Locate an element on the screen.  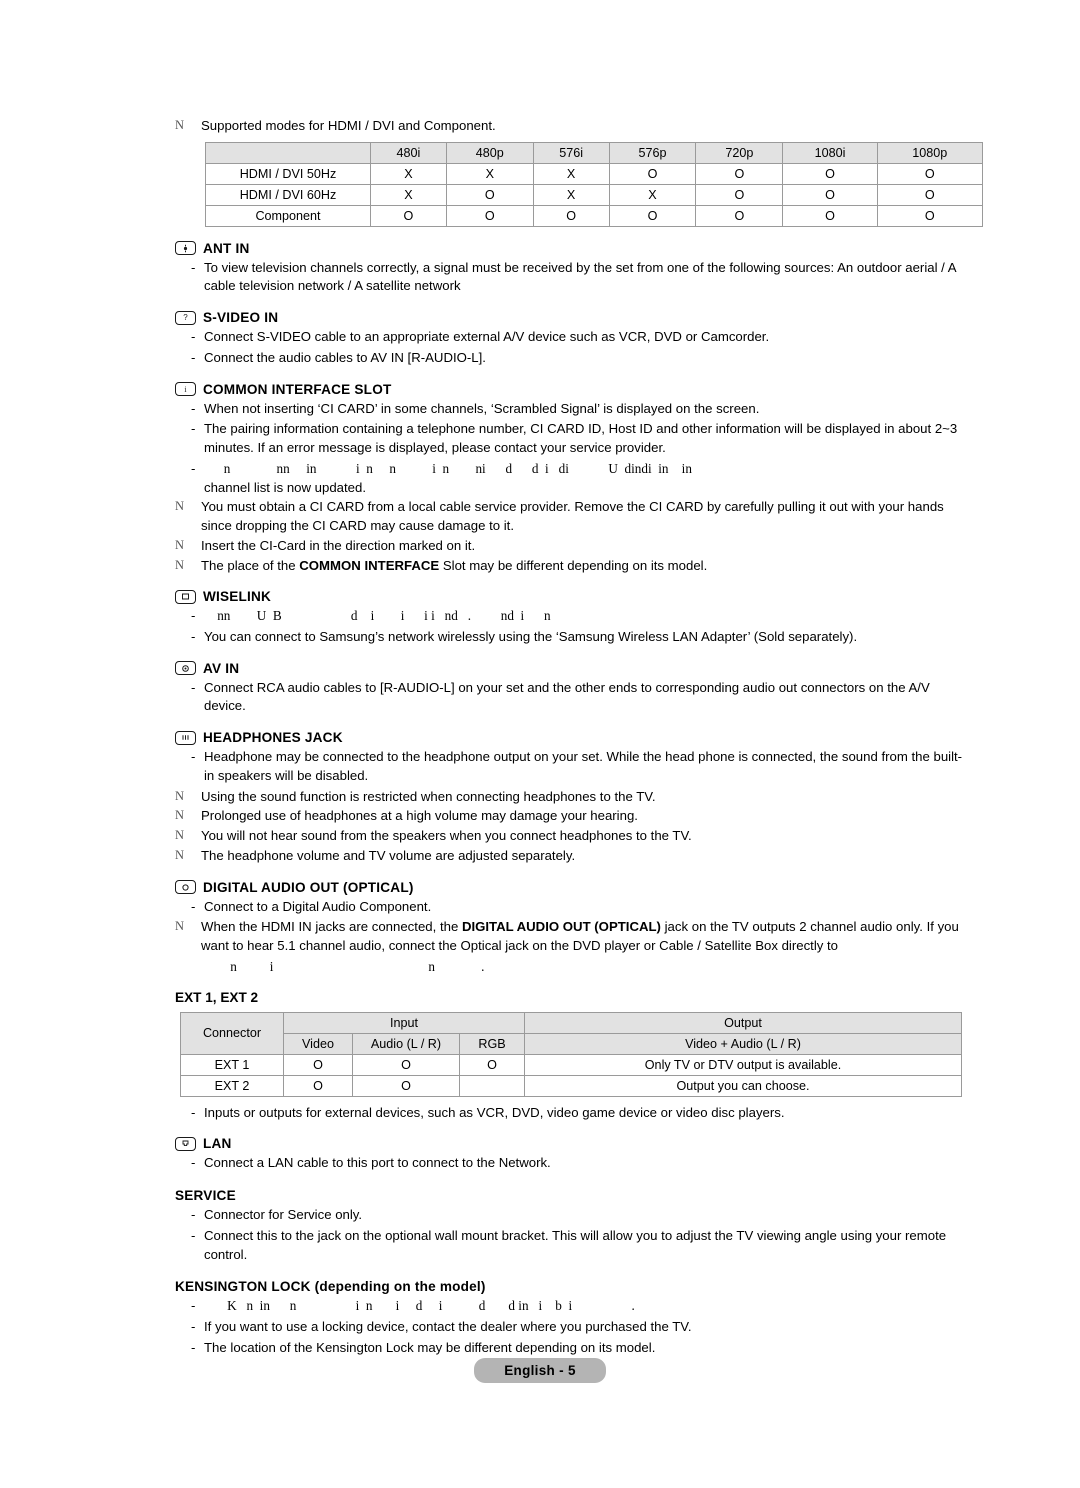
table-row: Component O O O O O O O is located at coordinates (594, 215).